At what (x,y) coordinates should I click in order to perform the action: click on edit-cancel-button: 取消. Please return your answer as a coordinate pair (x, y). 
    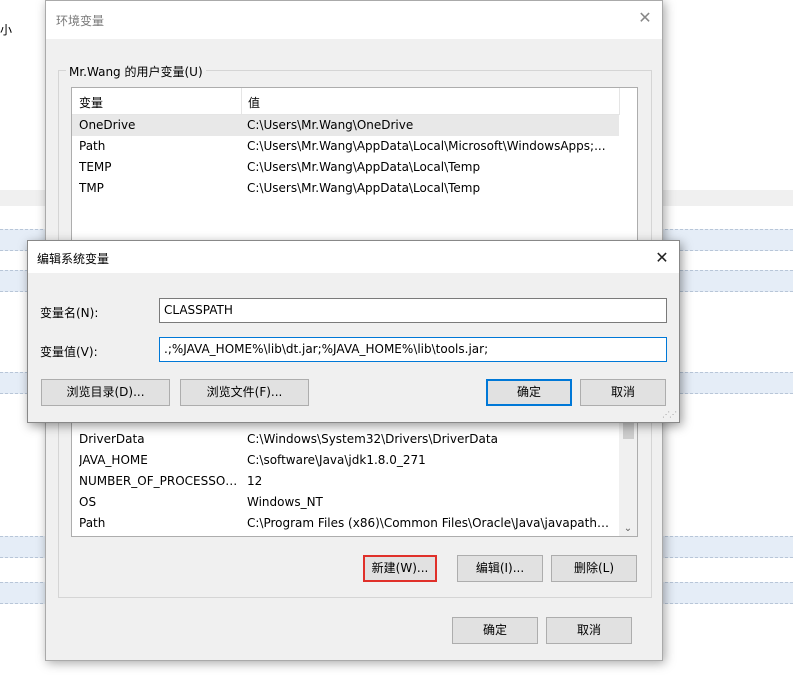
    Looking at the image, I should click on (623, 392).